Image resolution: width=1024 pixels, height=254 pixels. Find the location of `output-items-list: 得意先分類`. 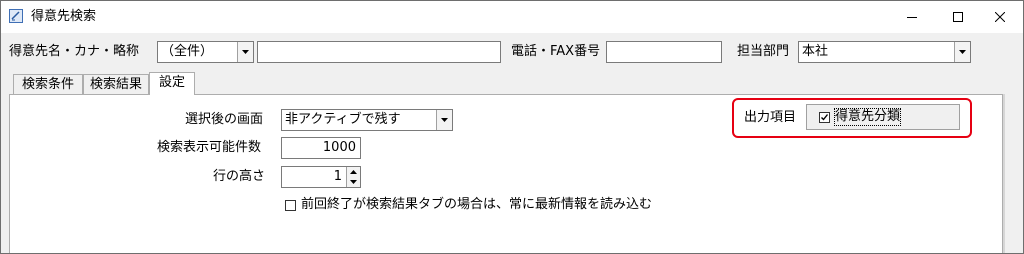

output-items-list: 得意先分類 is located at coordinates (883, 117).